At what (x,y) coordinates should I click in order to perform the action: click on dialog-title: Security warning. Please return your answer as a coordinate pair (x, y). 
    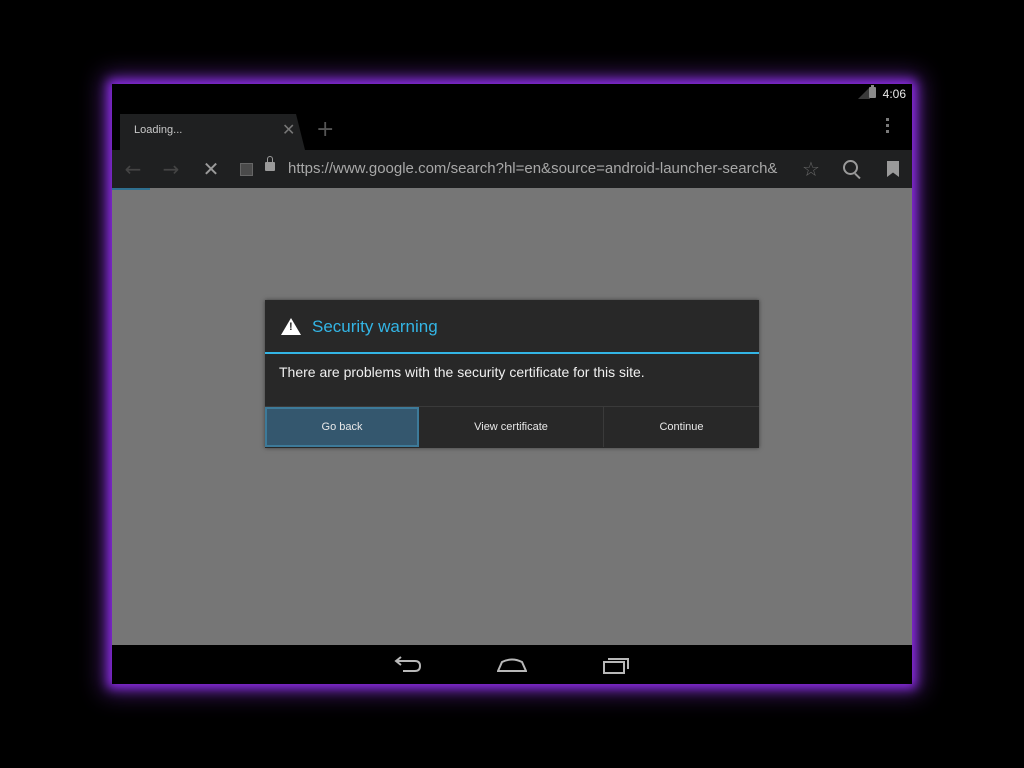
    Looking at the image, I should click on (375, 326).